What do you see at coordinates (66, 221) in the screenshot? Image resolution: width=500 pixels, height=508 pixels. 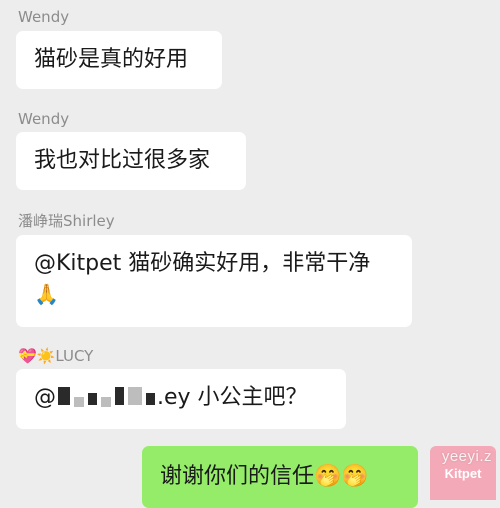 I see `message-sender: 潘峥瑞Shirley` at bounding box center [66, 221].